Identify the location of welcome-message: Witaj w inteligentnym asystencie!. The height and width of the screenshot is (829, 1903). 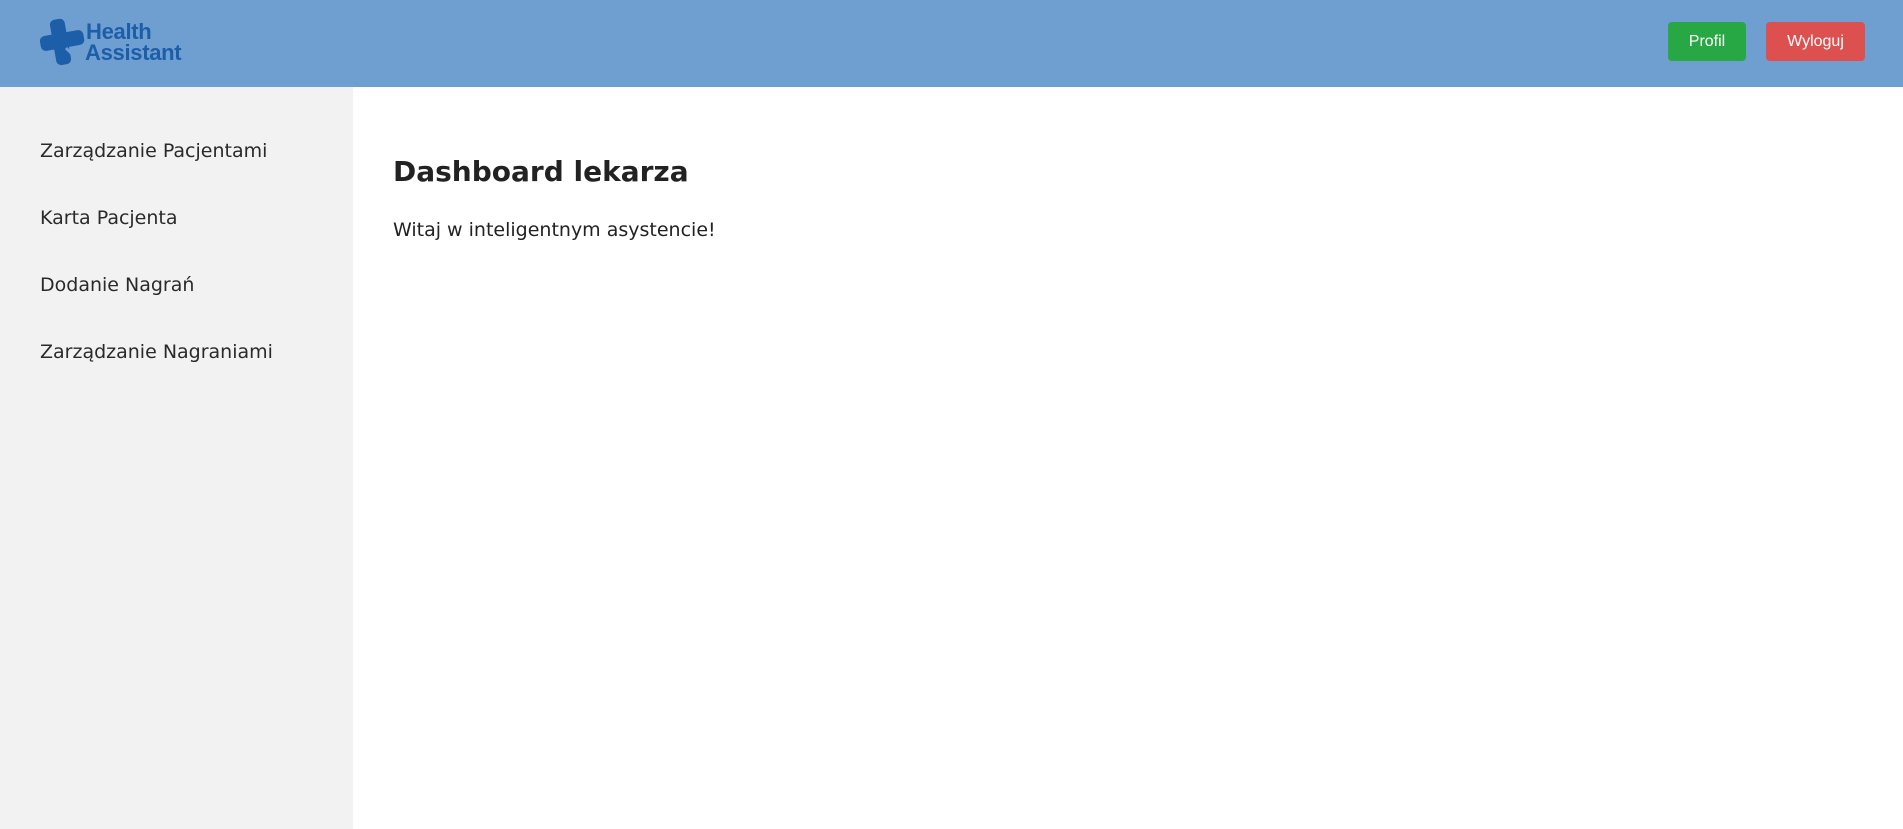
(554, 230).